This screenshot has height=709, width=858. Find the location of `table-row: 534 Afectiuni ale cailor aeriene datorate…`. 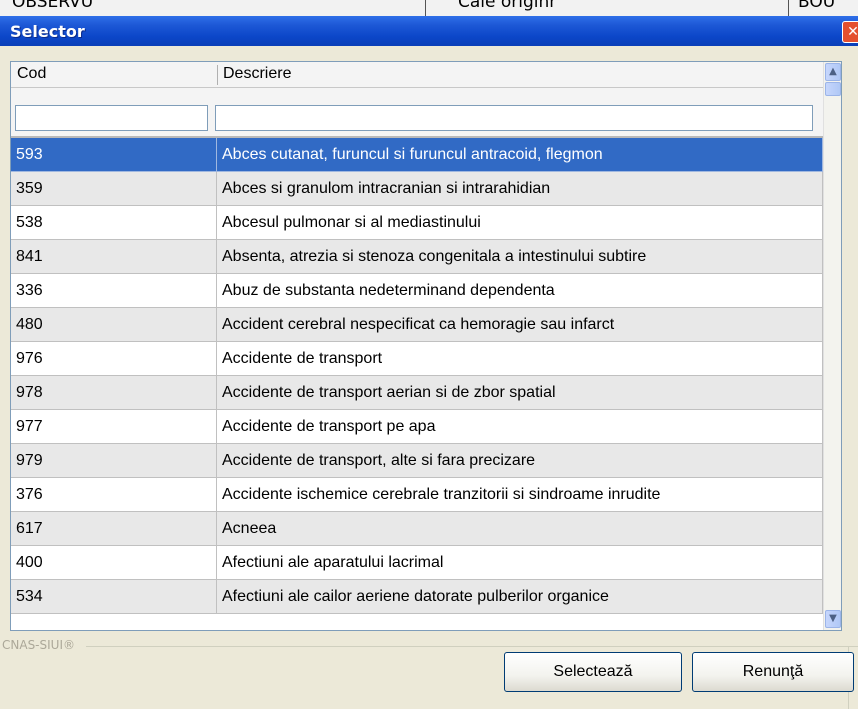

table-row: 534 Afectiuni ale cailor aeriene datorate… is located at coordinates (417, 597).